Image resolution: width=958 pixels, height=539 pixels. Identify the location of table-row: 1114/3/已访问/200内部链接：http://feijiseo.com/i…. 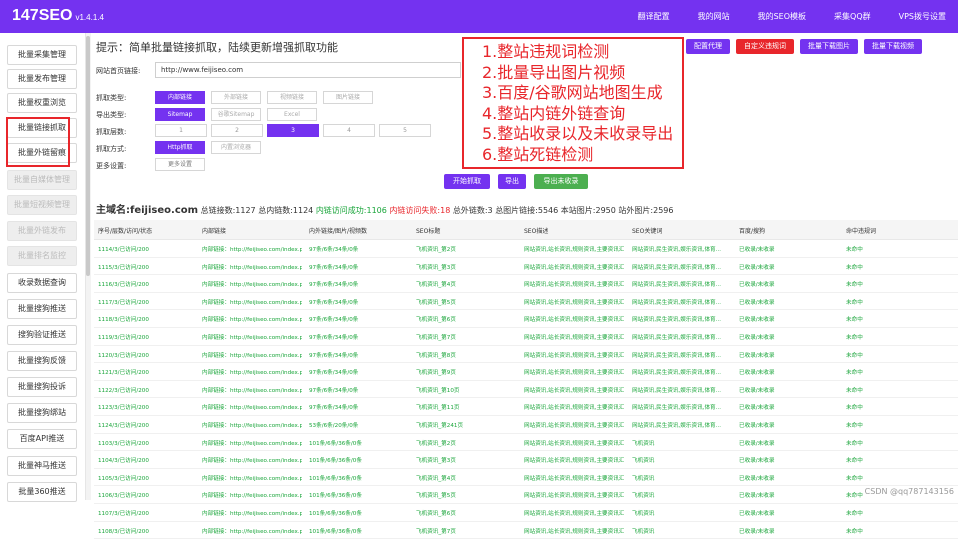
(526, 249).